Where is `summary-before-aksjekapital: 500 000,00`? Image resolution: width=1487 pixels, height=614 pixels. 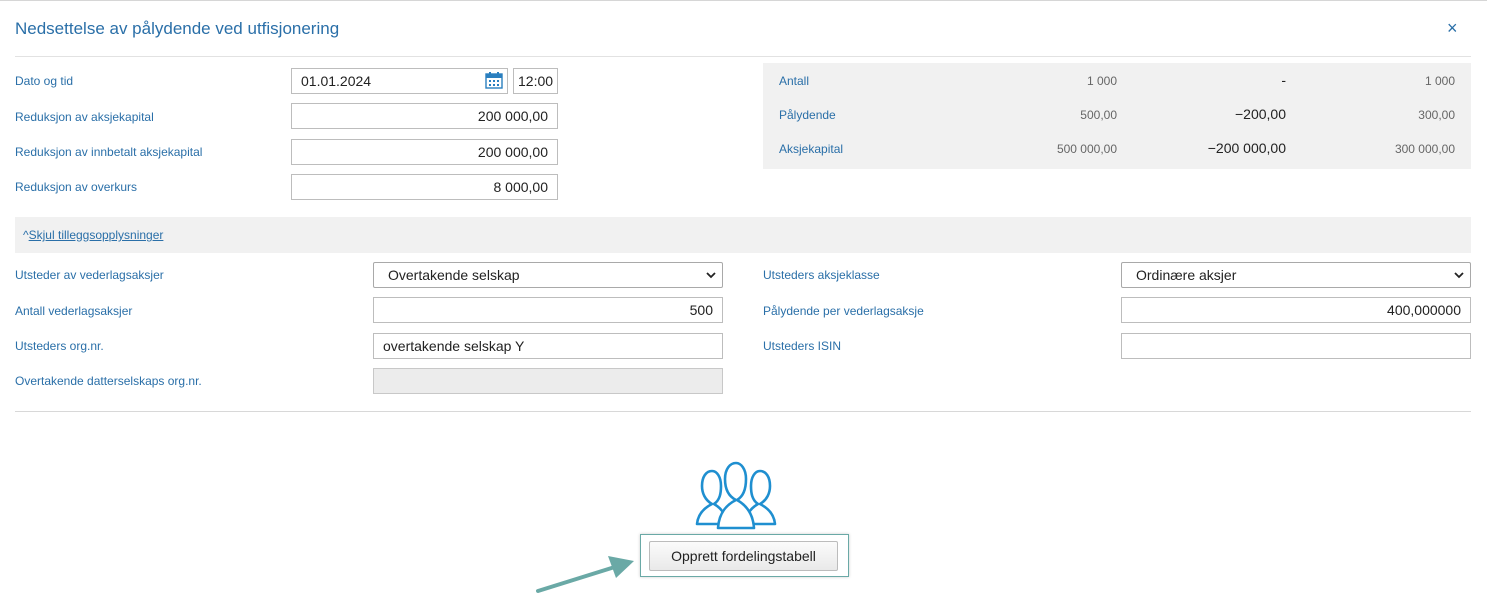 summary-before-aksjekapital: 500 000,00 is located at coordinates (1086, 149).